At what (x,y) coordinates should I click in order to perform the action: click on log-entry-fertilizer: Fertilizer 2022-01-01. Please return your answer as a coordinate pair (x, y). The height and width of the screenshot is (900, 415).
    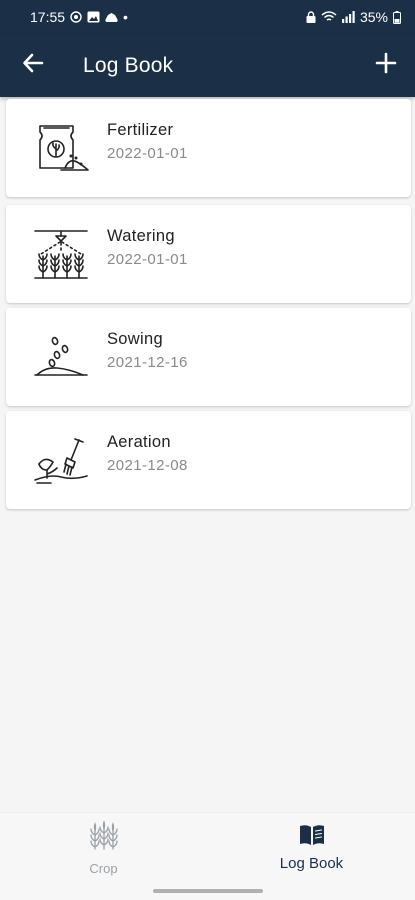
    Looking at the image, I should click on (208, 148).